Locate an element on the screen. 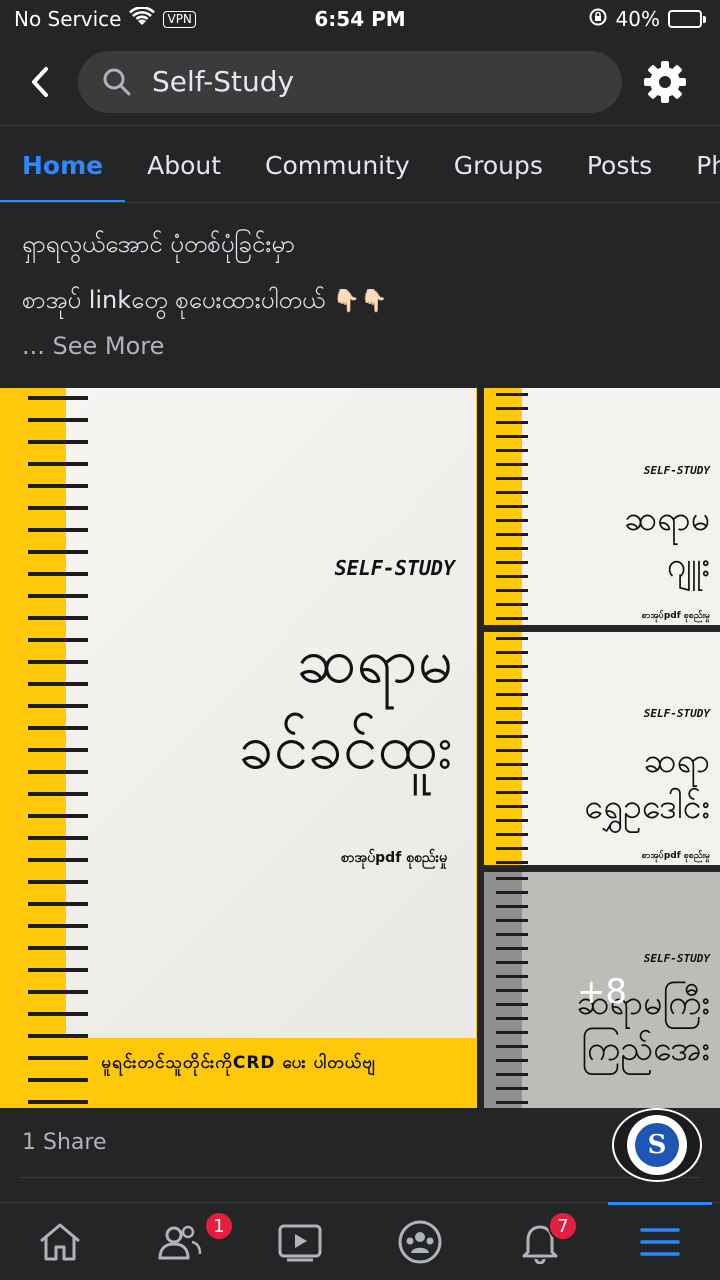 The image size is (720, 1280). post-line-1: ရှာရလွယ်အောင် ပုံတစ်ပုံခြင်းမှာ is located at coordinates (158, 244).